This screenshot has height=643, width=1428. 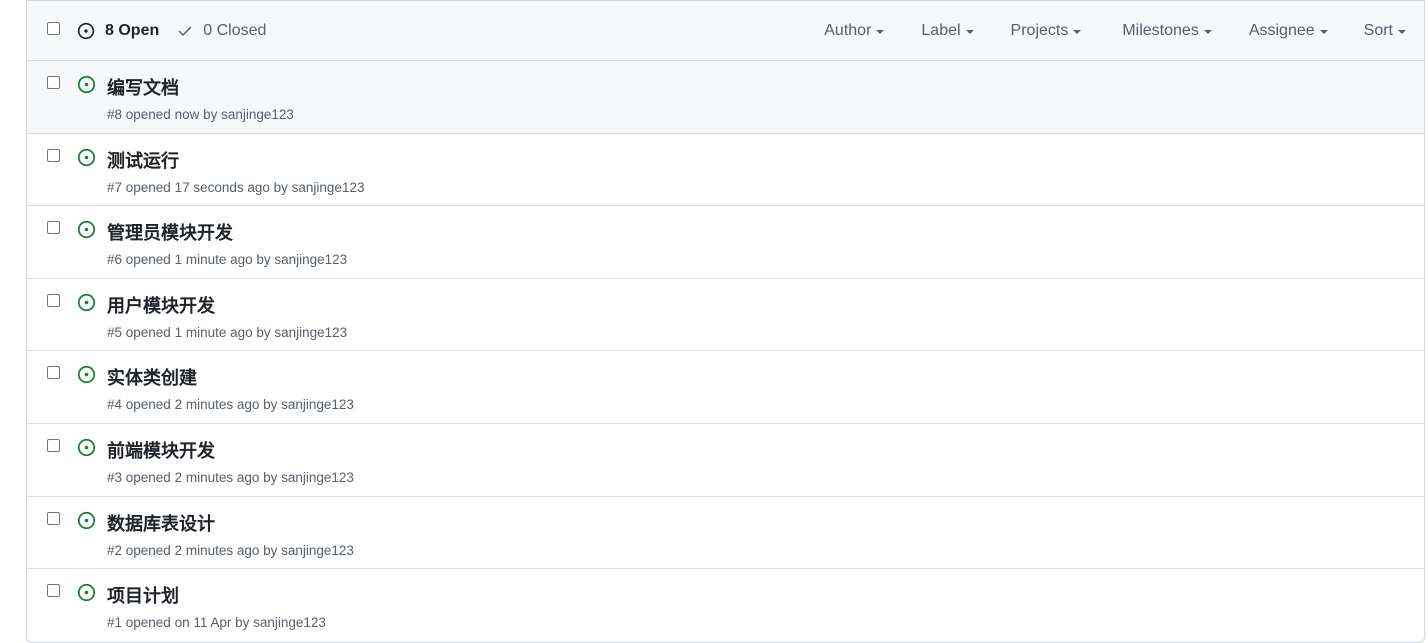 I want to click on sort-filter-label: Sort, so click(x=1378, y=30).